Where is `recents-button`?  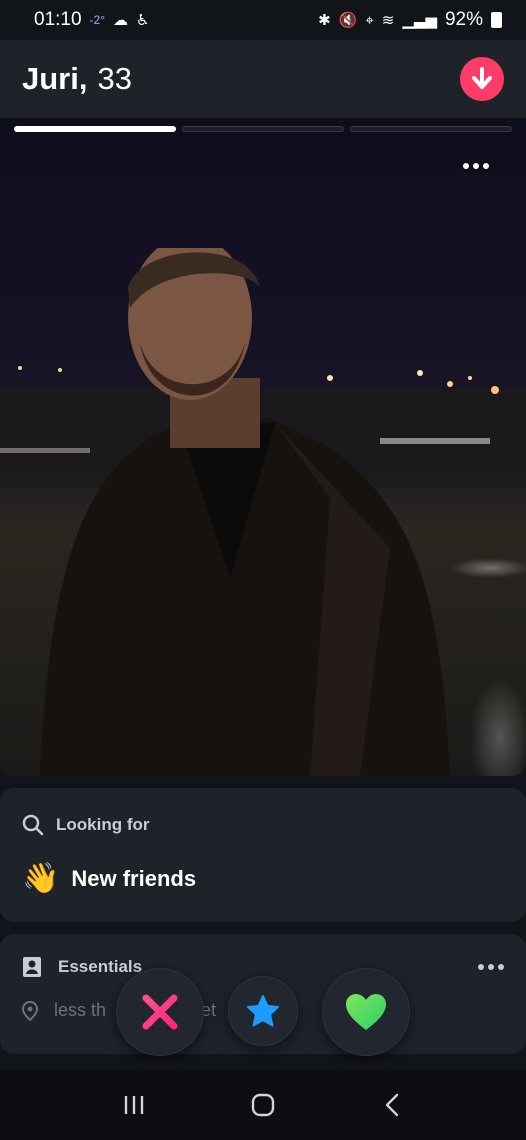
recents-button is located at coordinates (134, 1105).